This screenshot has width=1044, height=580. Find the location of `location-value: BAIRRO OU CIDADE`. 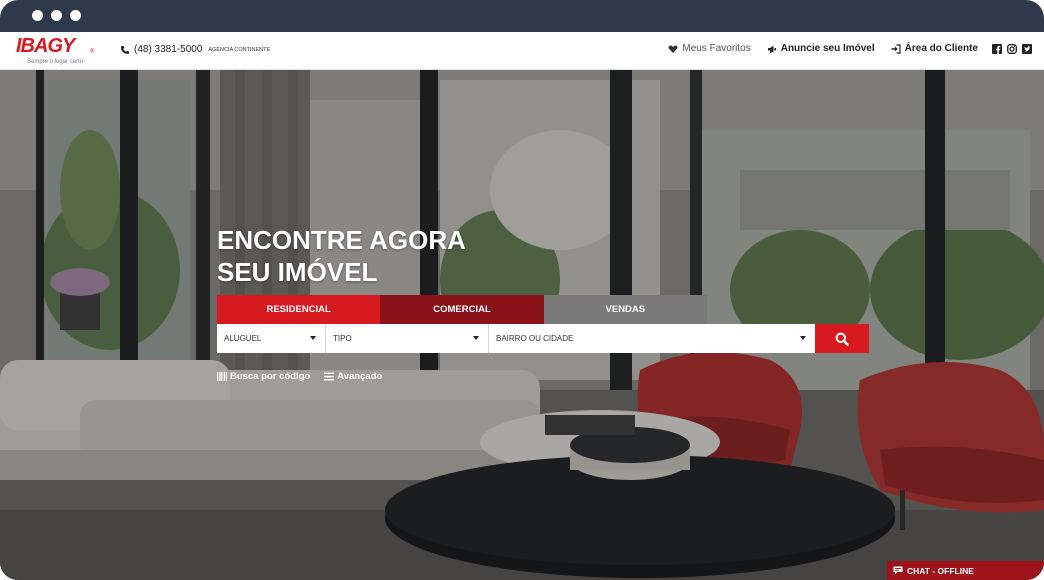

location-value: BAIRRO OU CIDADE is located at coordinates (535, 338).